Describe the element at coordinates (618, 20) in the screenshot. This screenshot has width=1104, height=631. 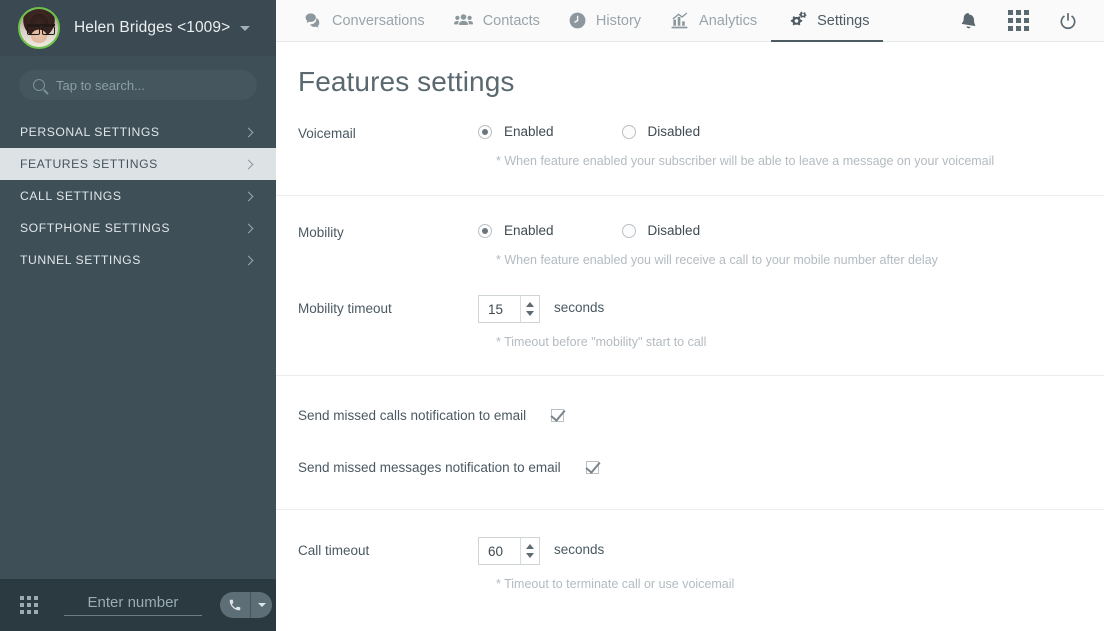
I see `tab-label: History` at that location.